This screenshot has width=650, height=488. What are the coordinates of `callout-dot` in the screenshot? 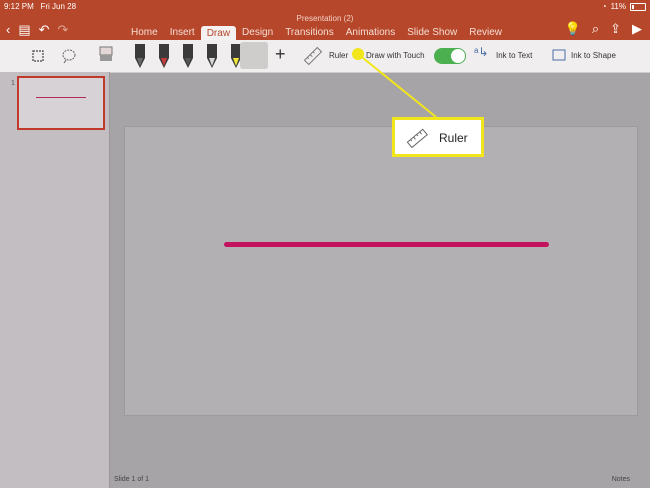 It's located at (358, 54).